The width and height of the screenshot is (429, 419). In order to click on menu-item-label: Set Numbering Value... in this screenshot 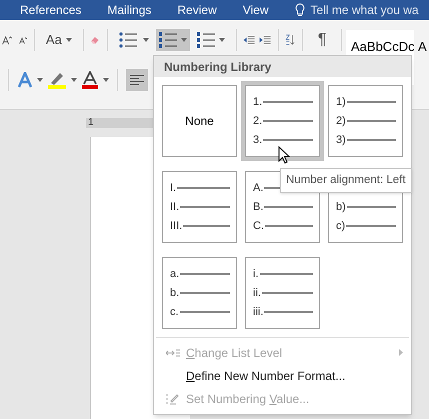, I will do `click(248, 399)`.